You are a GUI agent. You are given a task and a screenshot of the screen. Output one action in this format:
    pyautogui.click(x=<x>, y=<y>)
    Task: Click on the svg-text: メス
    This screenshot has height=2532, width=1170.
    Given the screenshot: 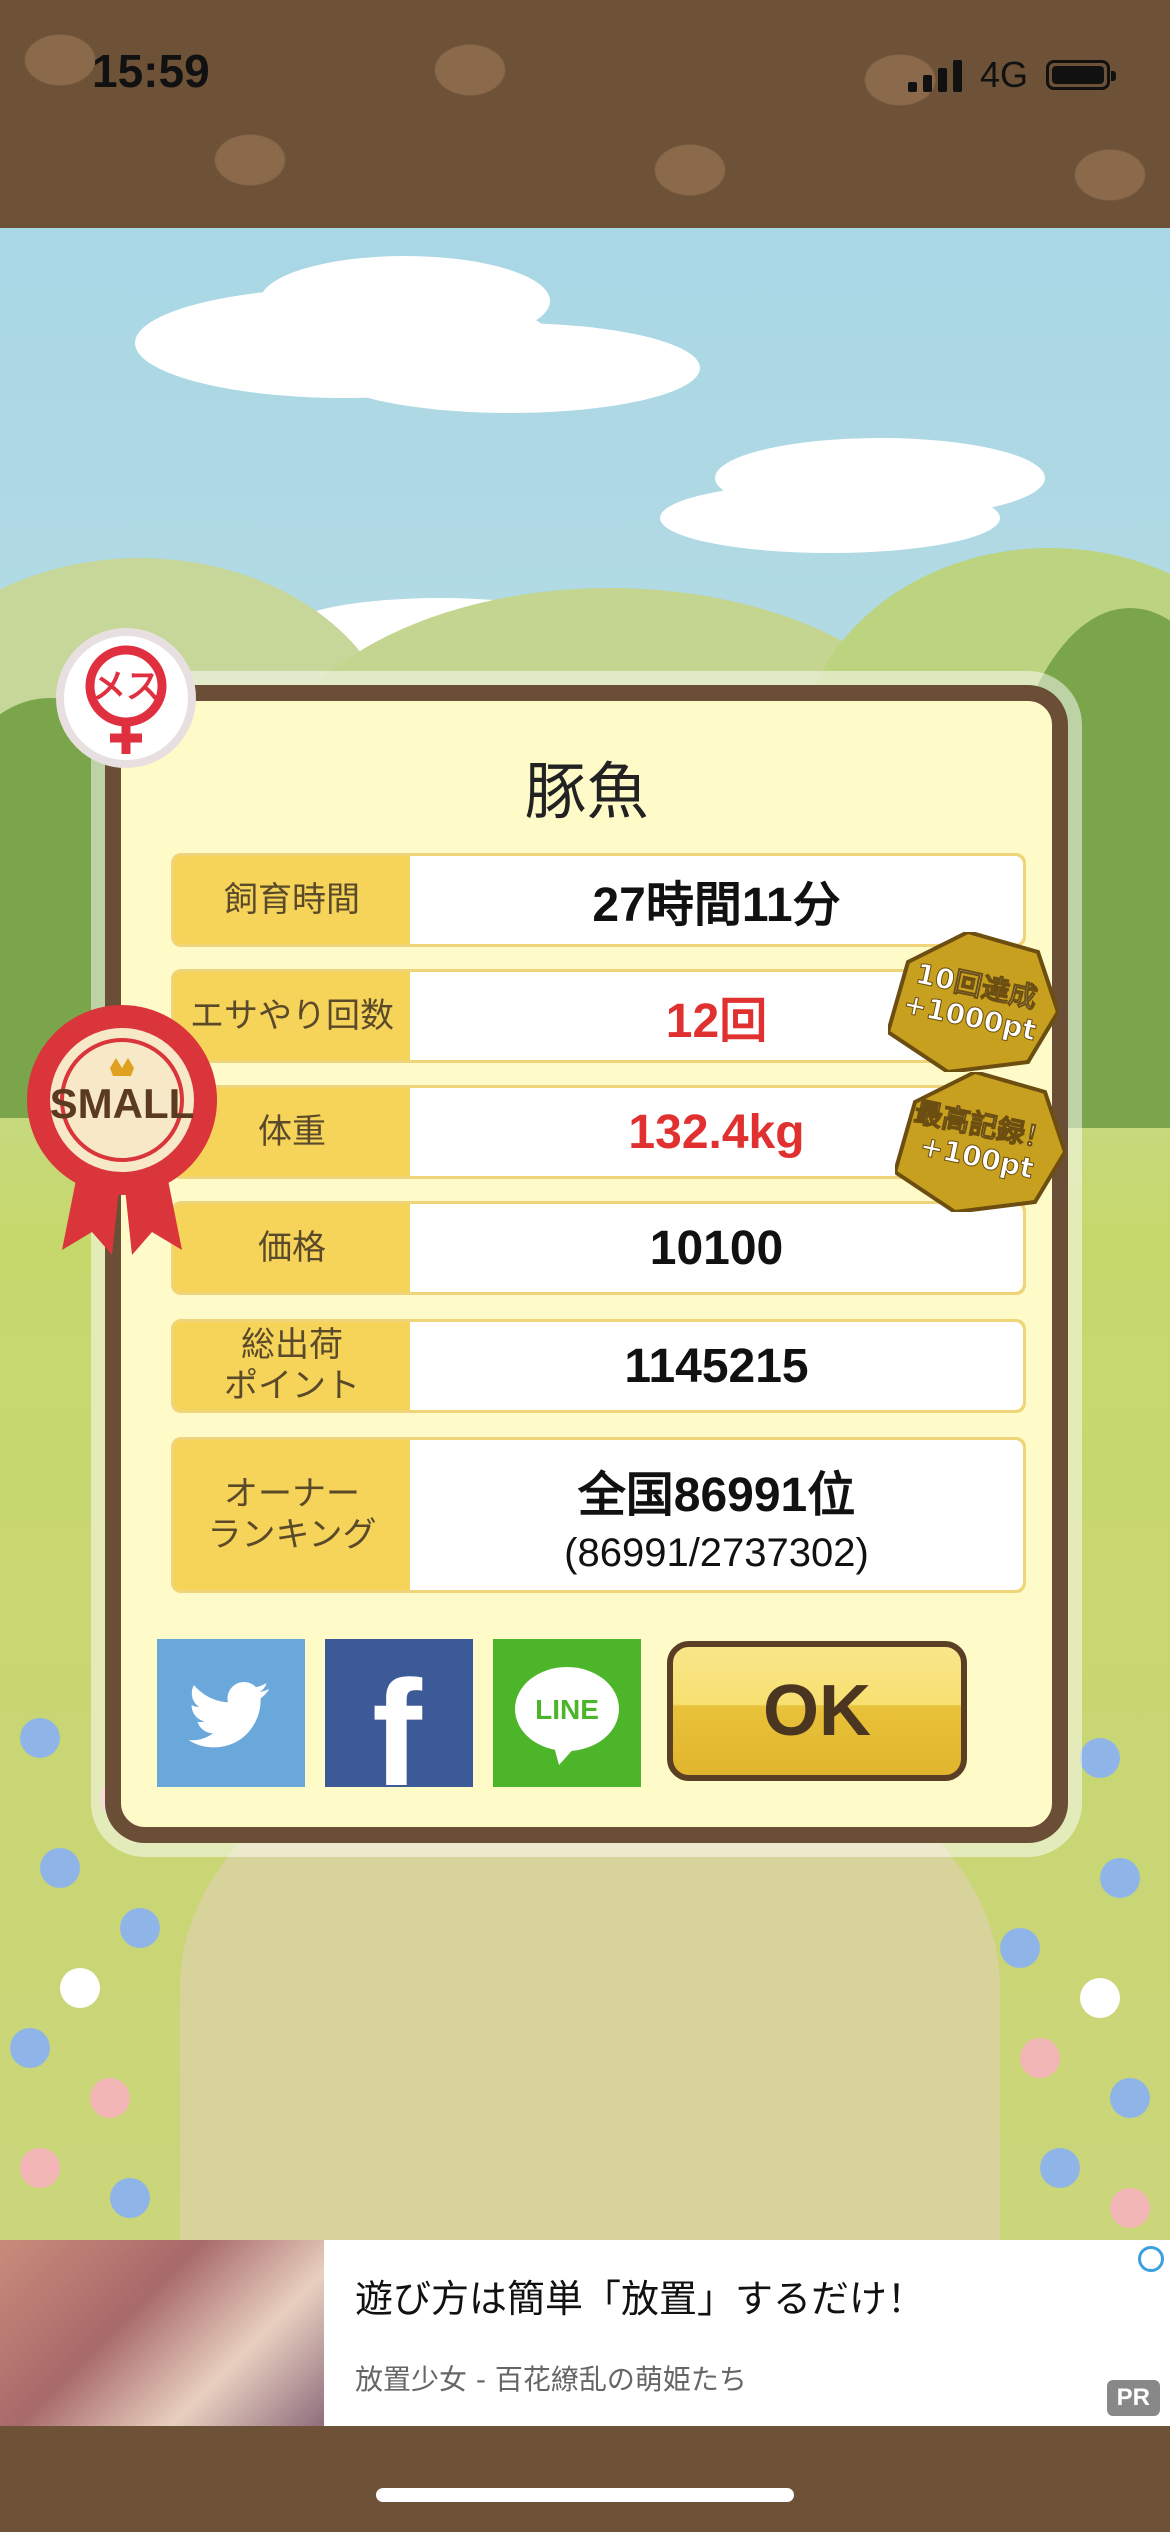 What is the action you would take?
    pyautogui.click(x=126, y=687)
    